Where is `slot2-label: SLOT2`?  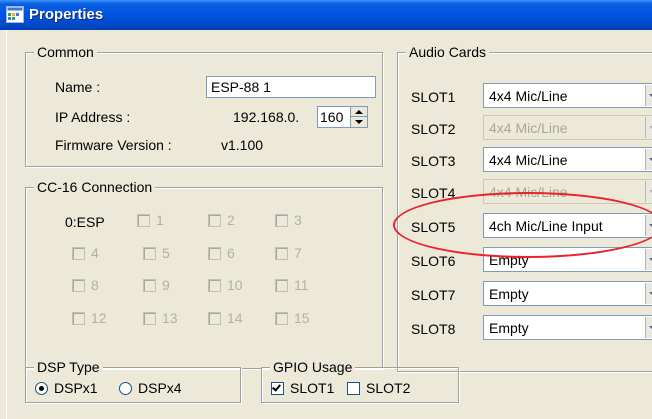
slot2-label: SLOT2 is located at coordinates (433, 129).